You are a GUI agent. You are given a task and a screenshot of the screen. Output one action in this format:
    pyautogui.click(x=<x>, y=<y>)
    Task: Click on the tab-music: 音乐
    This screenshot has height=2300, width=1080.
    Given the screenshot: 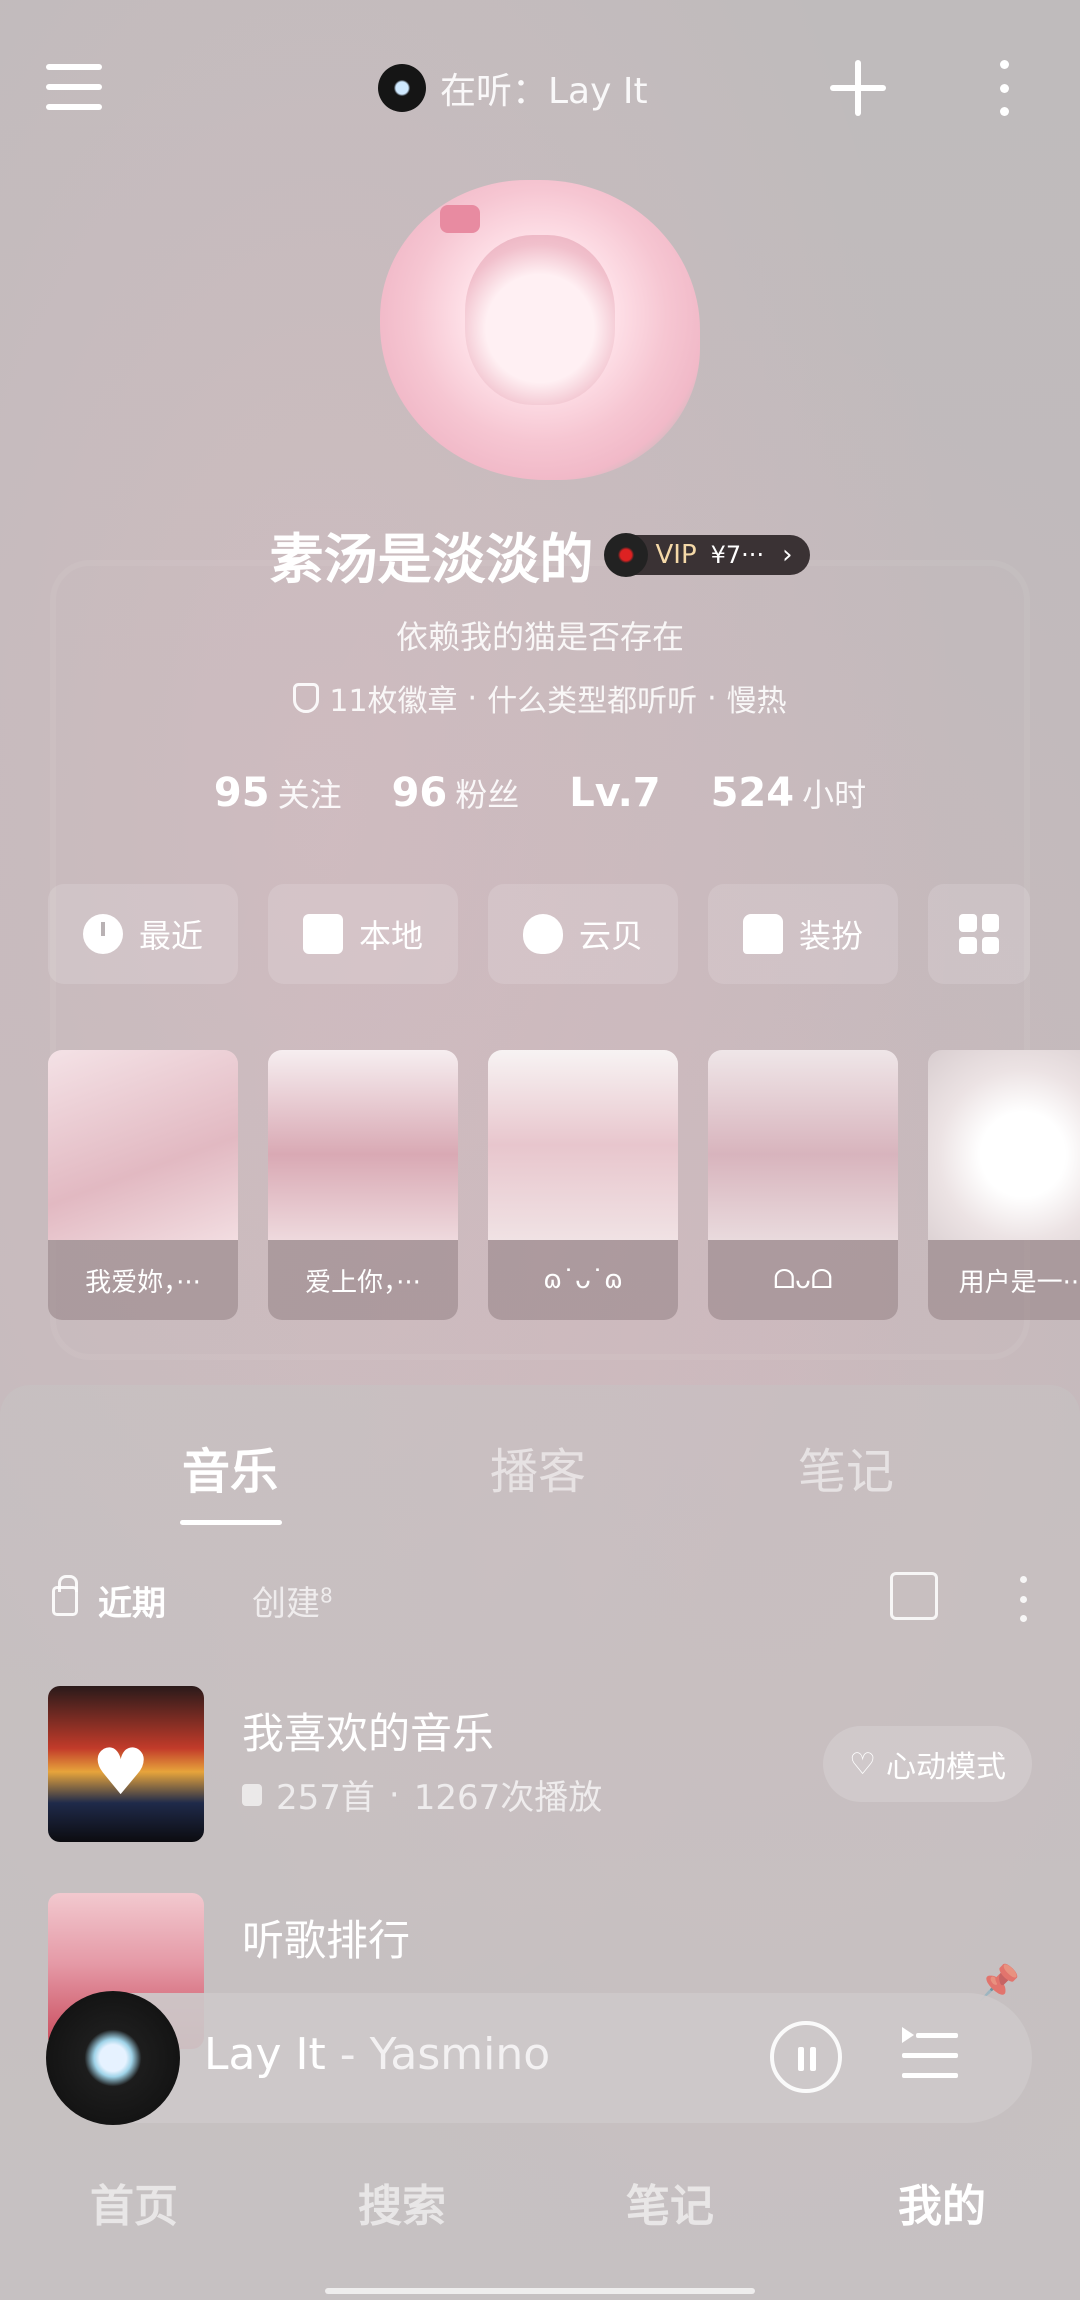 What is the action you would take?
    pyautogui.click(x=230, y=1467)
    